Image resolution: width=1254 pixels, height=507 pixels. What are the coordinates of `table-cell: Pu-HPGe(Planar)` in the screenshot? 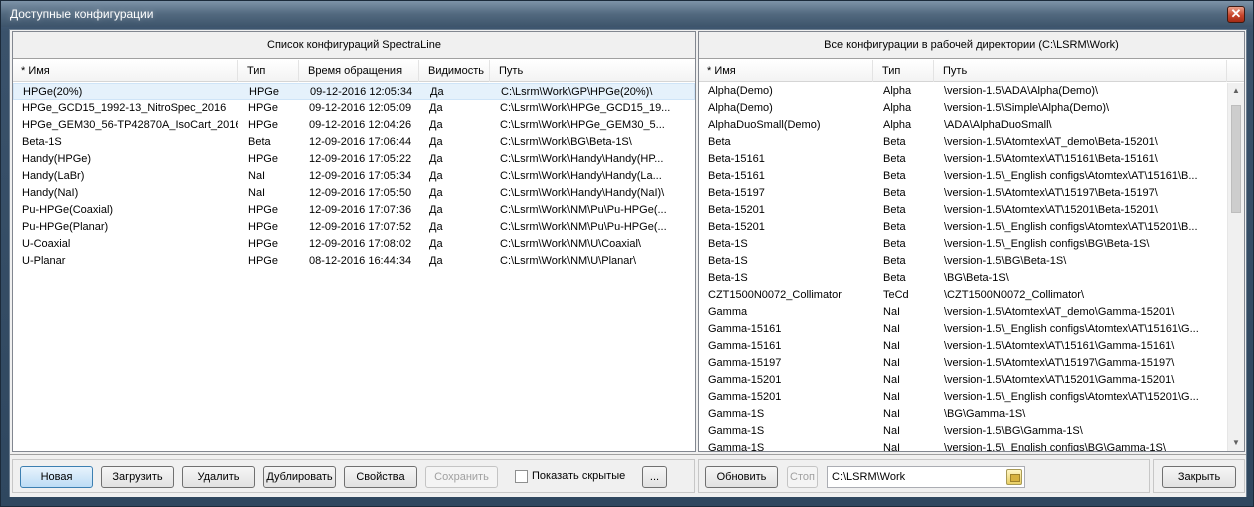 It's located at (65, 227).